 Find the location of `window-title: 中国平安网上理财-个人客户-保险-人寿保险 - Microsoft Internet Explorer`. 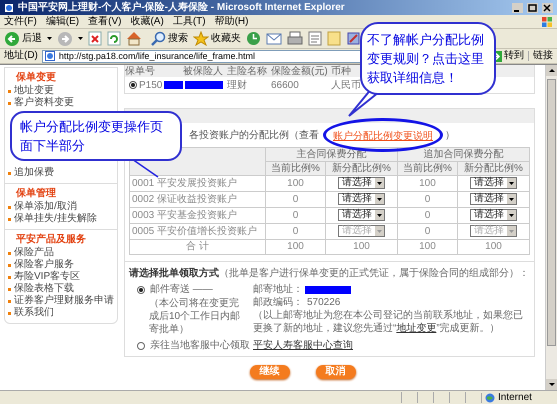

window-title: 中国平安网上理财-个人客户-保险-人寿保险 - Microsoft Internet Explorer is located at coordinates (182, 7).